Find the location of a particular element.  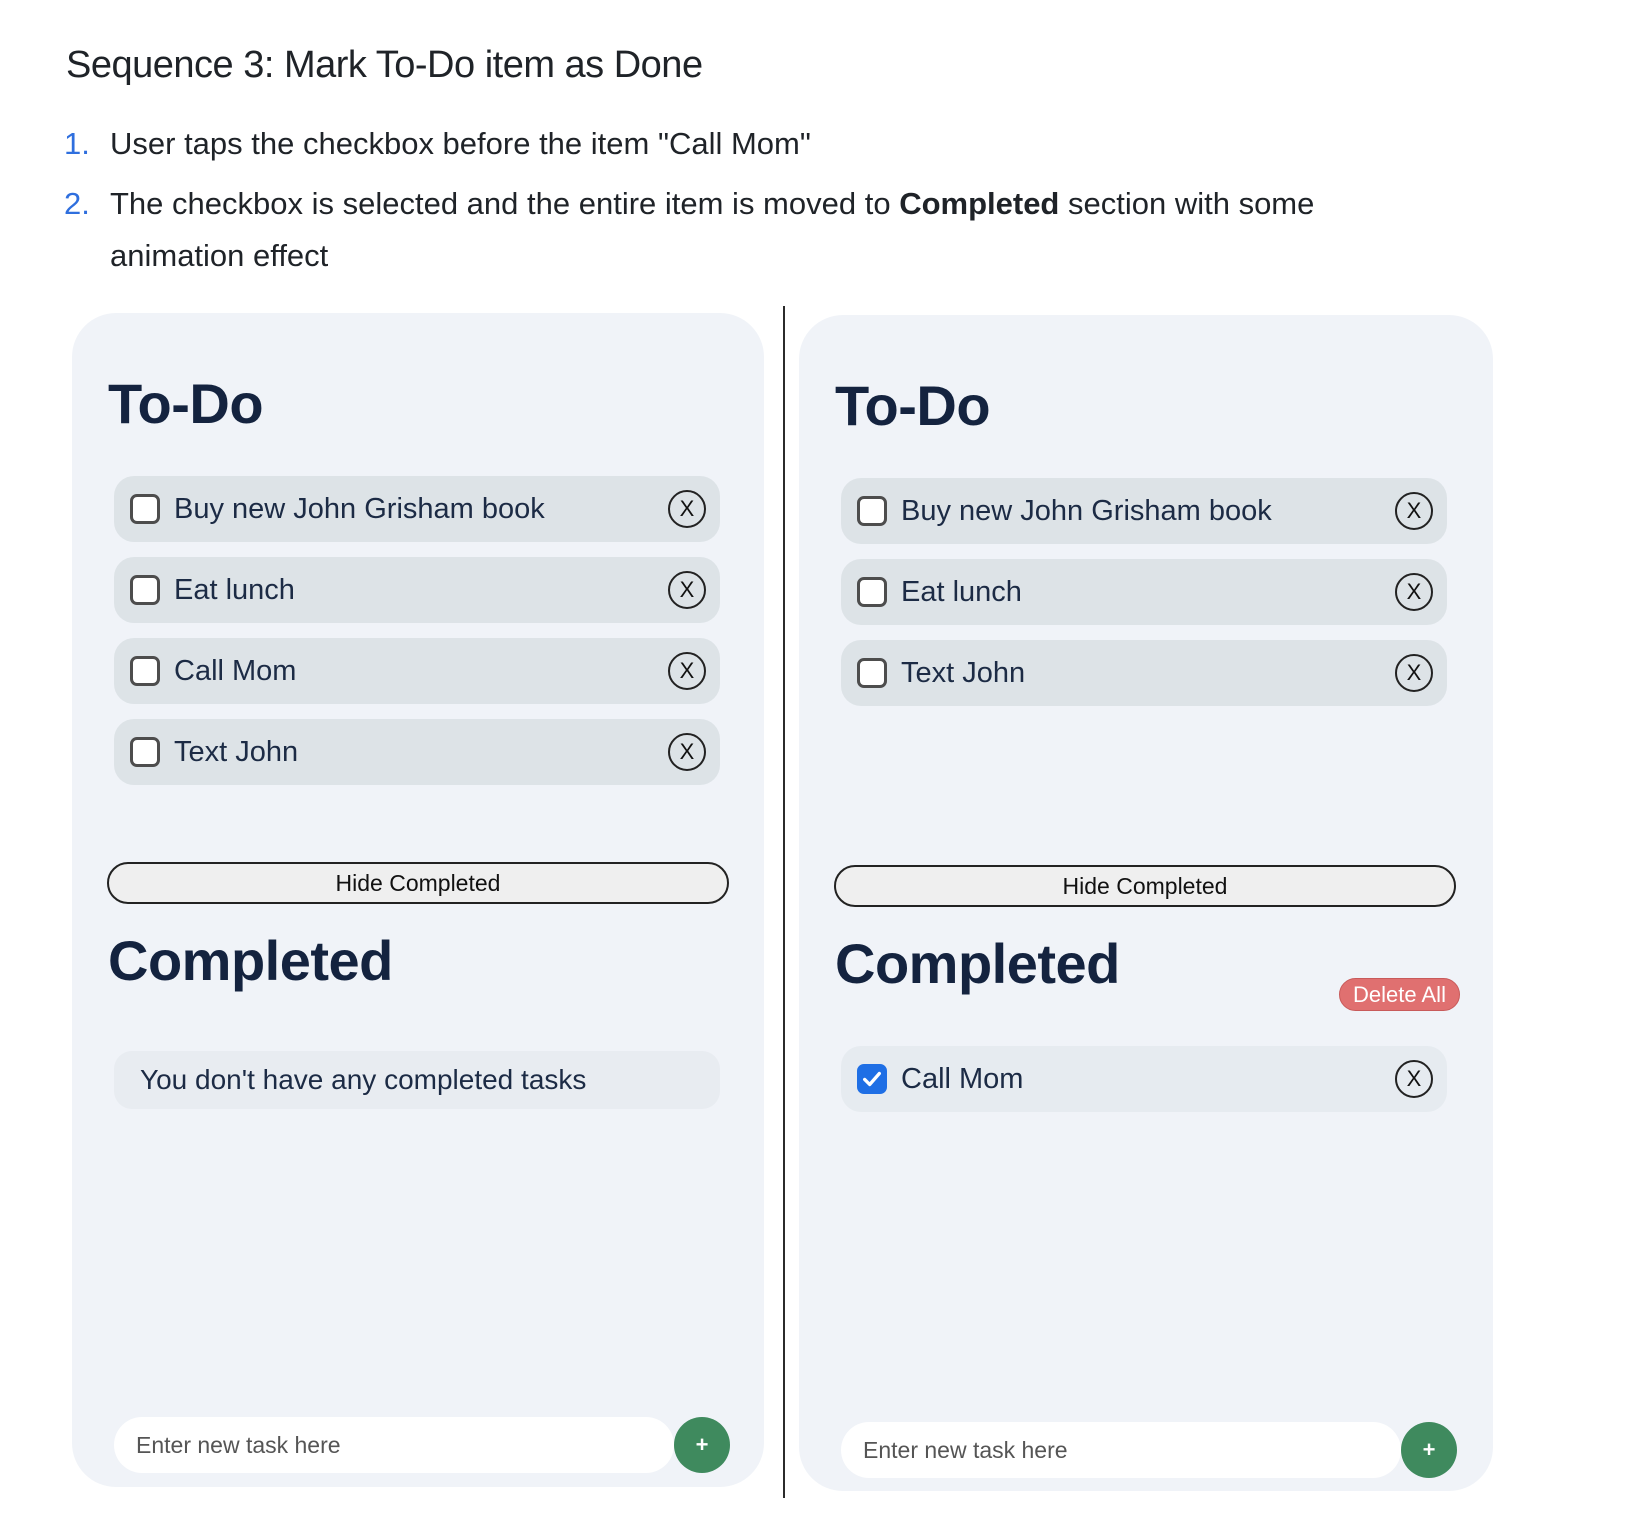

todo-item-label: Call Mom is located at coordinates (235, 670).